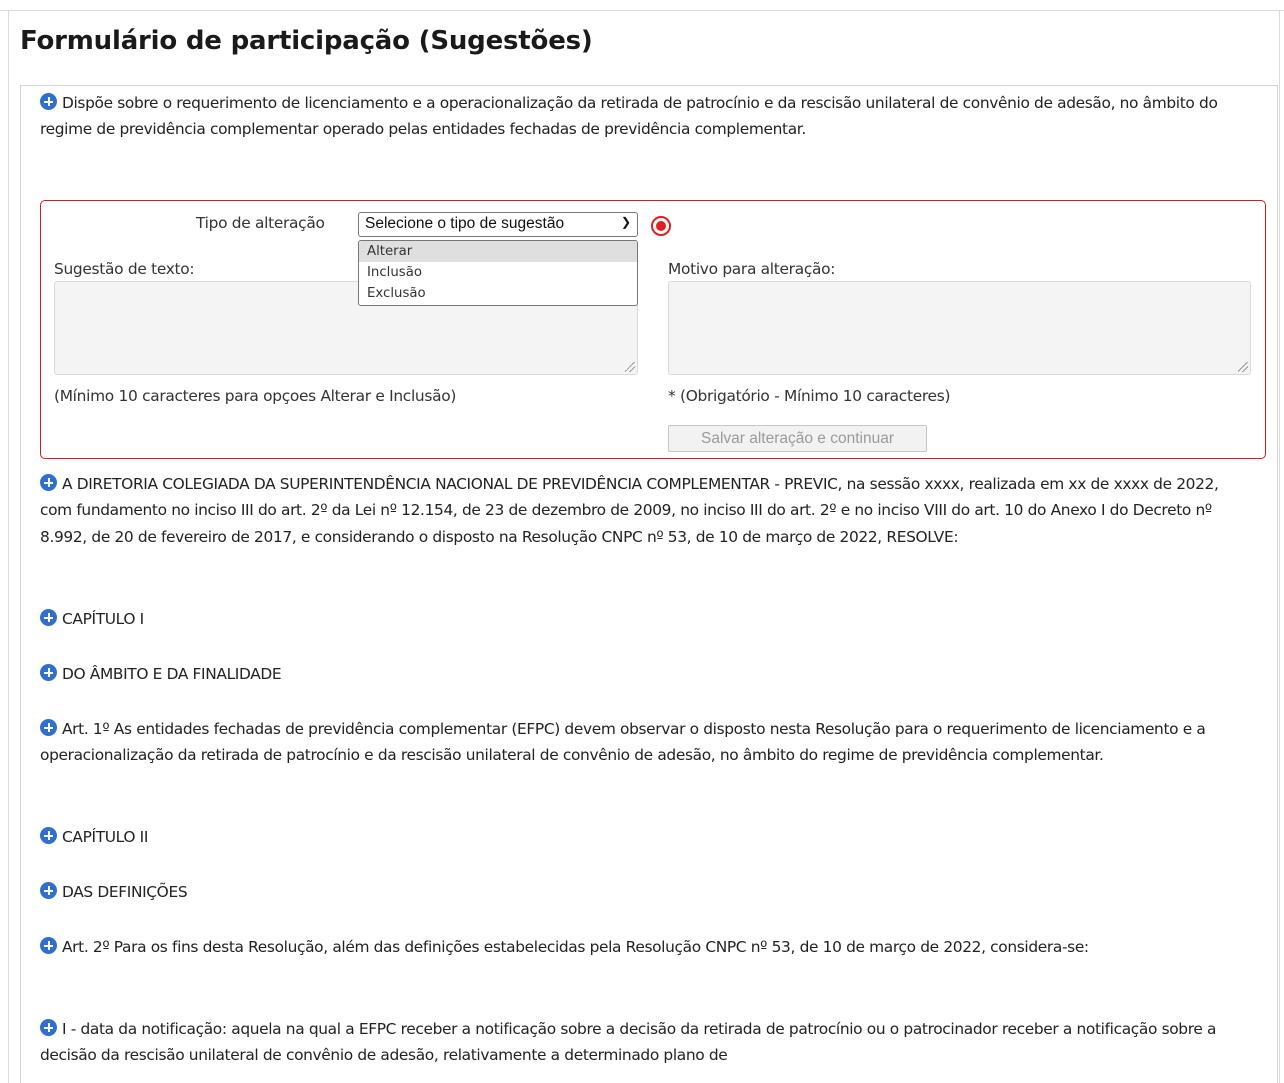  I want to click on paragraph-text: DAS DEFINIÇÕES, so click(125, 892).